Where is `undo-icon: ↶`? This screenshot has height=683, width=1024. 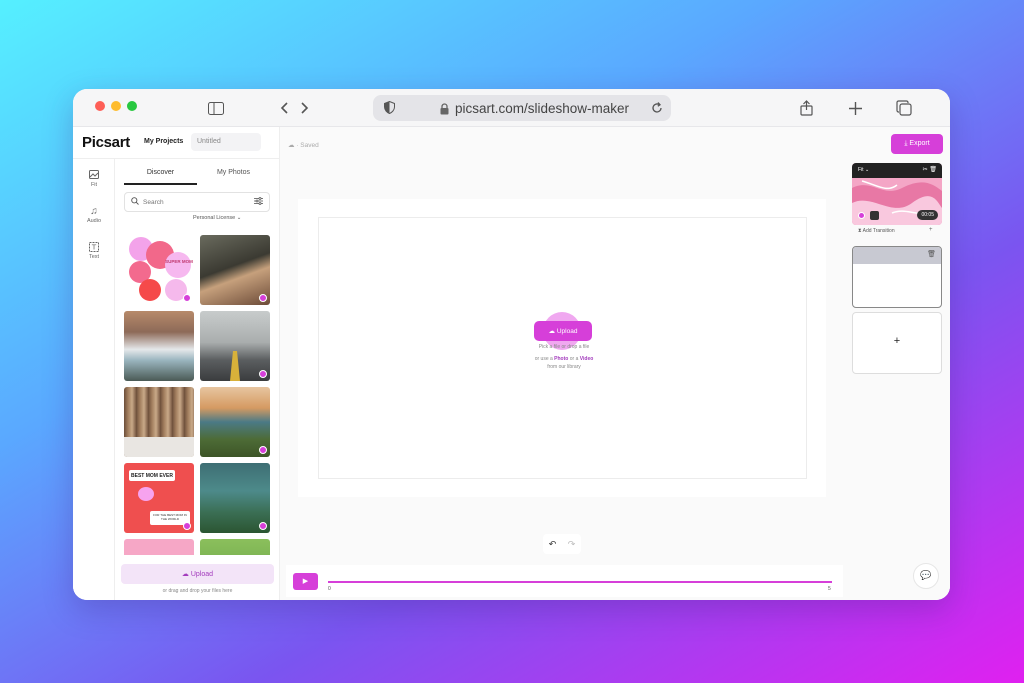
undo-icon: ↶ is located at coordinates (553, 544).